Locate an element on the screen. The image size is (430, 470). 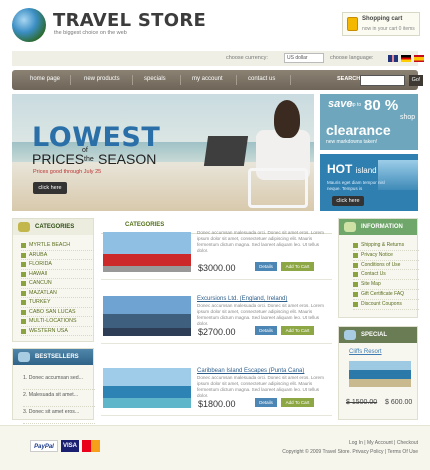
category-multi-locations: MULTI-LOCATIONS is located at coordinates (57, 322).